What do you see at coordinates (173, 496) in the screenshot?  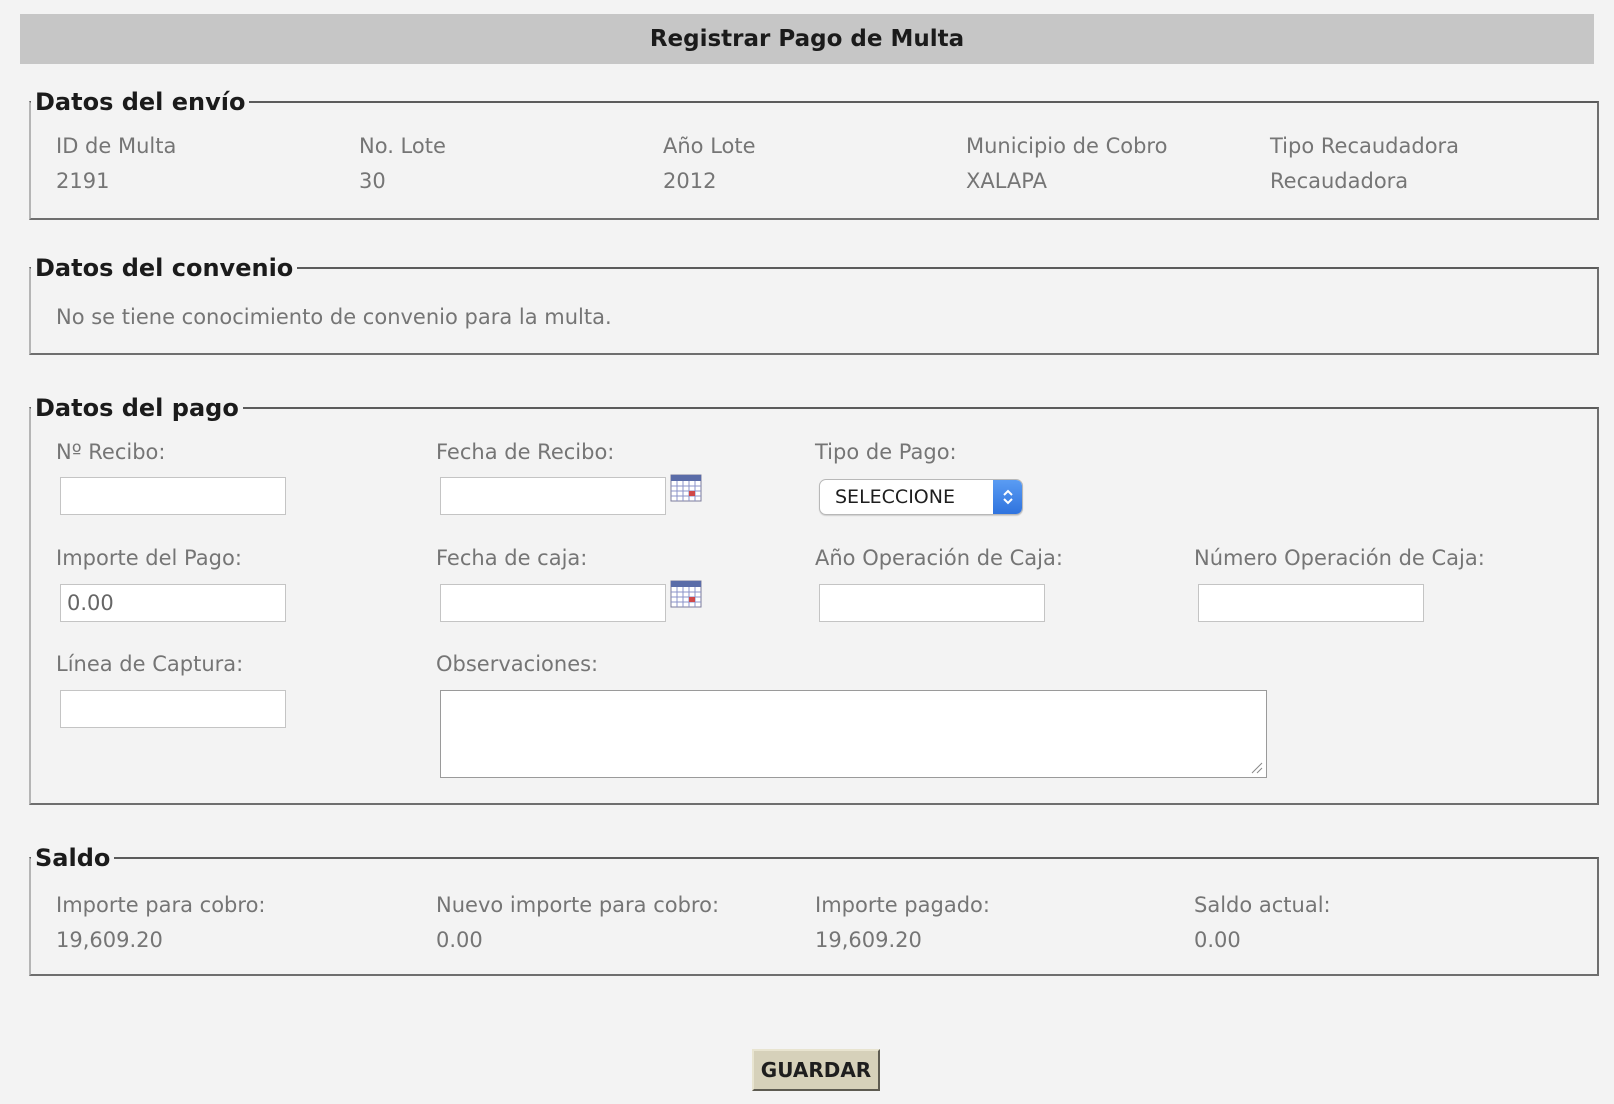 I see `receipt-number-input` at bounding box center [173, 496].